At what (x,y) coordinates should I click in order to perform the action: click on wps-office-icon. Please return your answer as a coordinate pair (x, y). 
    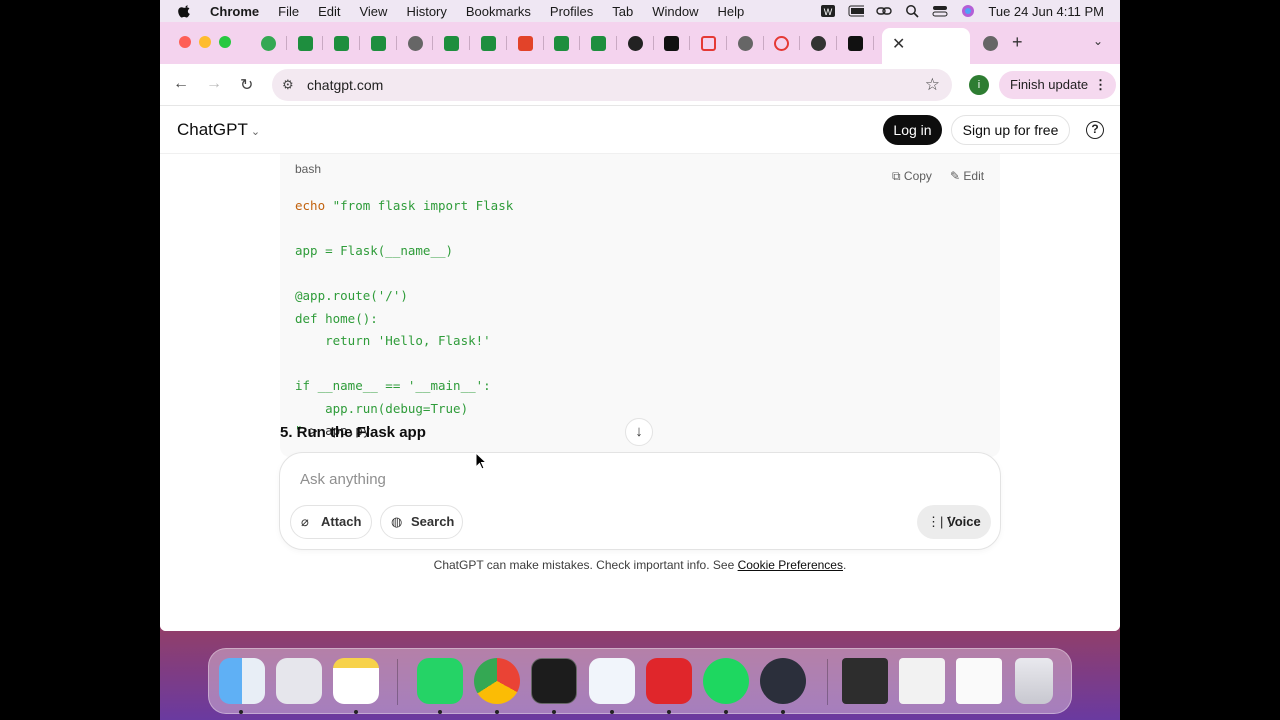
    Looking at the image, I should click on (669, 681).